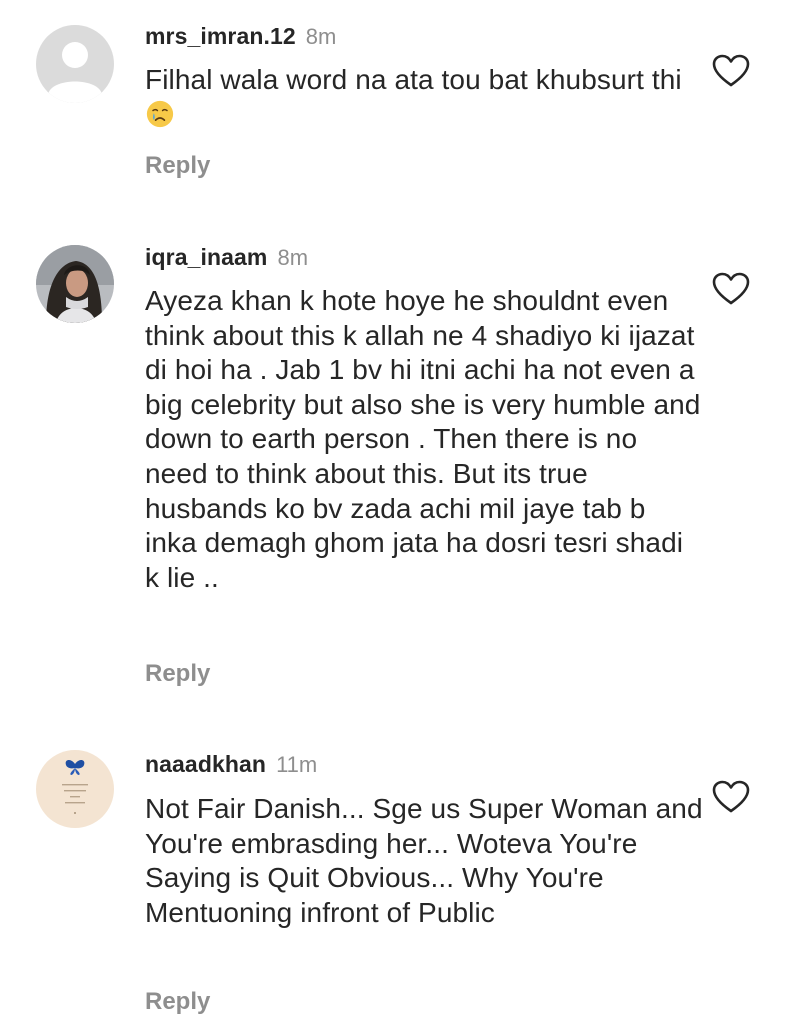 The width and height of the screenshot is (792, 1024). I want to click on crying-face-emoji-icon, so click(160, 113).